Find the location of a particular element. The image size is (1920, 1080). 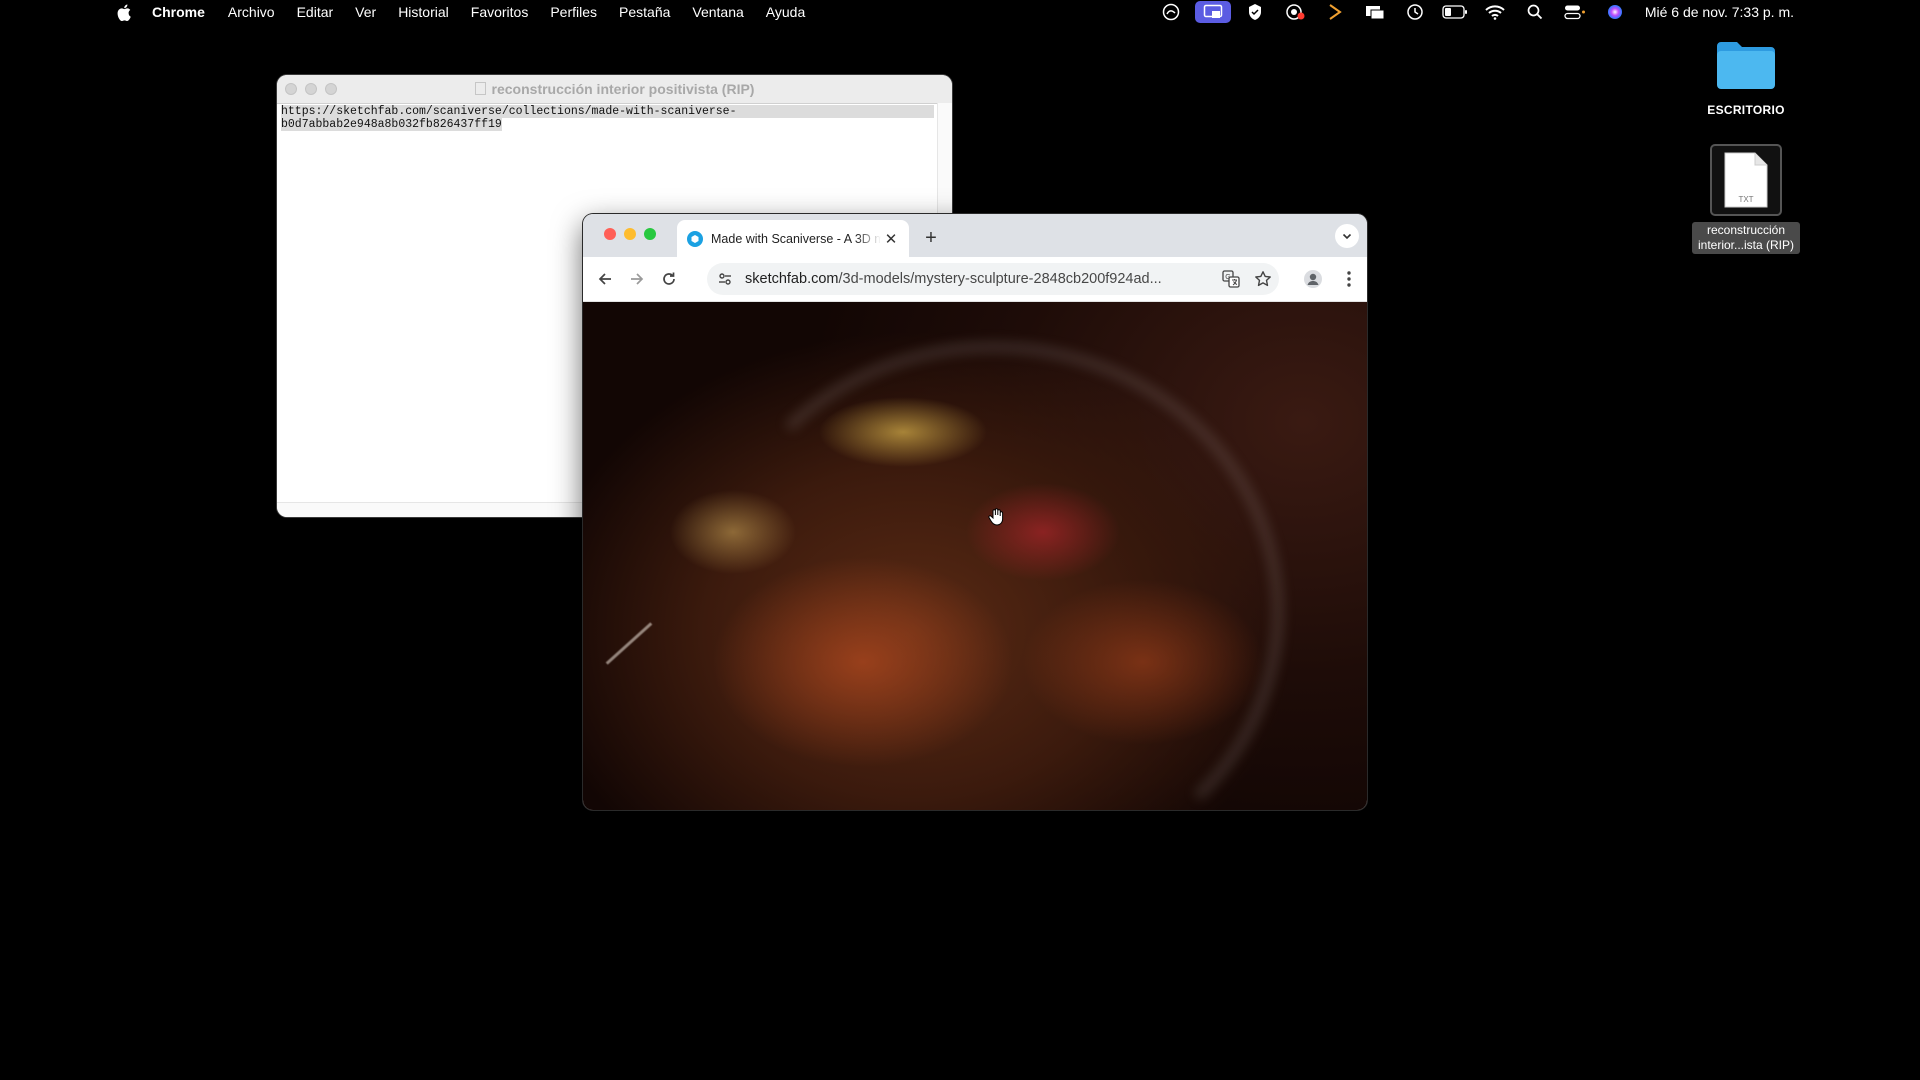

reload-icon is located at coordinates (669, 278).